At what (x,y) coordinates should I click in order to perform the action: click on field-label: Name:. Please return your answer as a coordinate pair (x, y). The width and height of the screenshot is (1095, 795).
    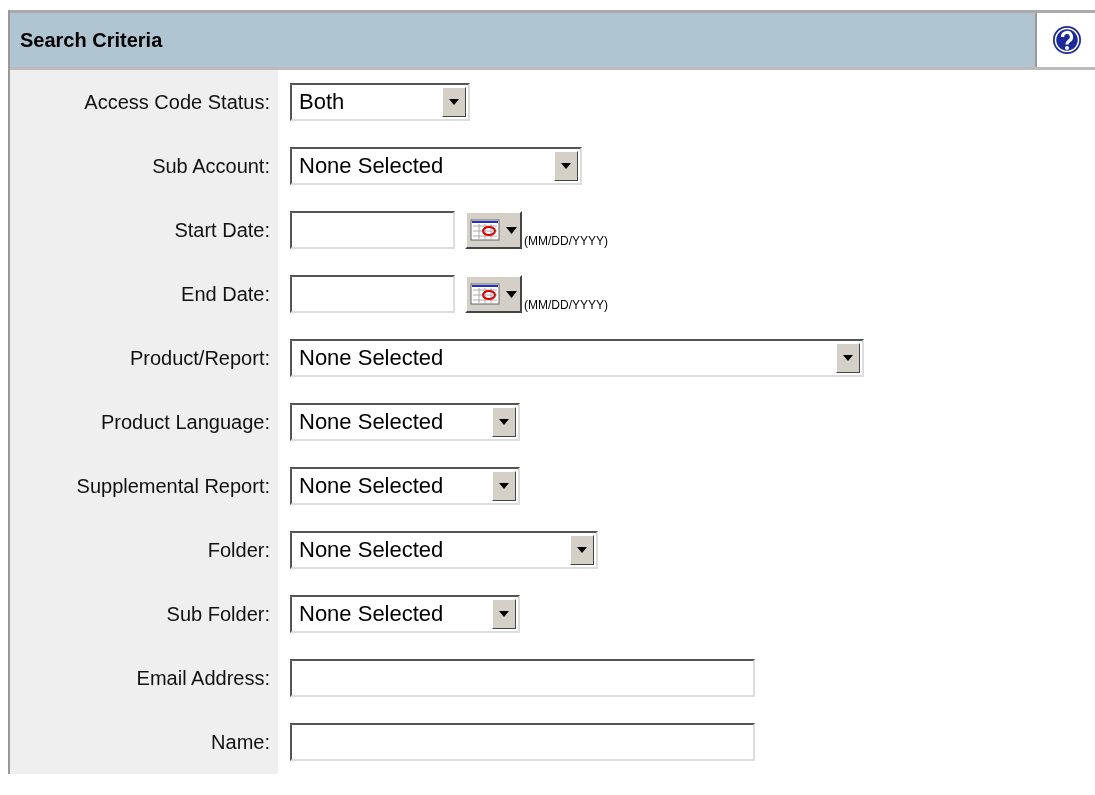
    Looking at the image, I should click on (240, 742).